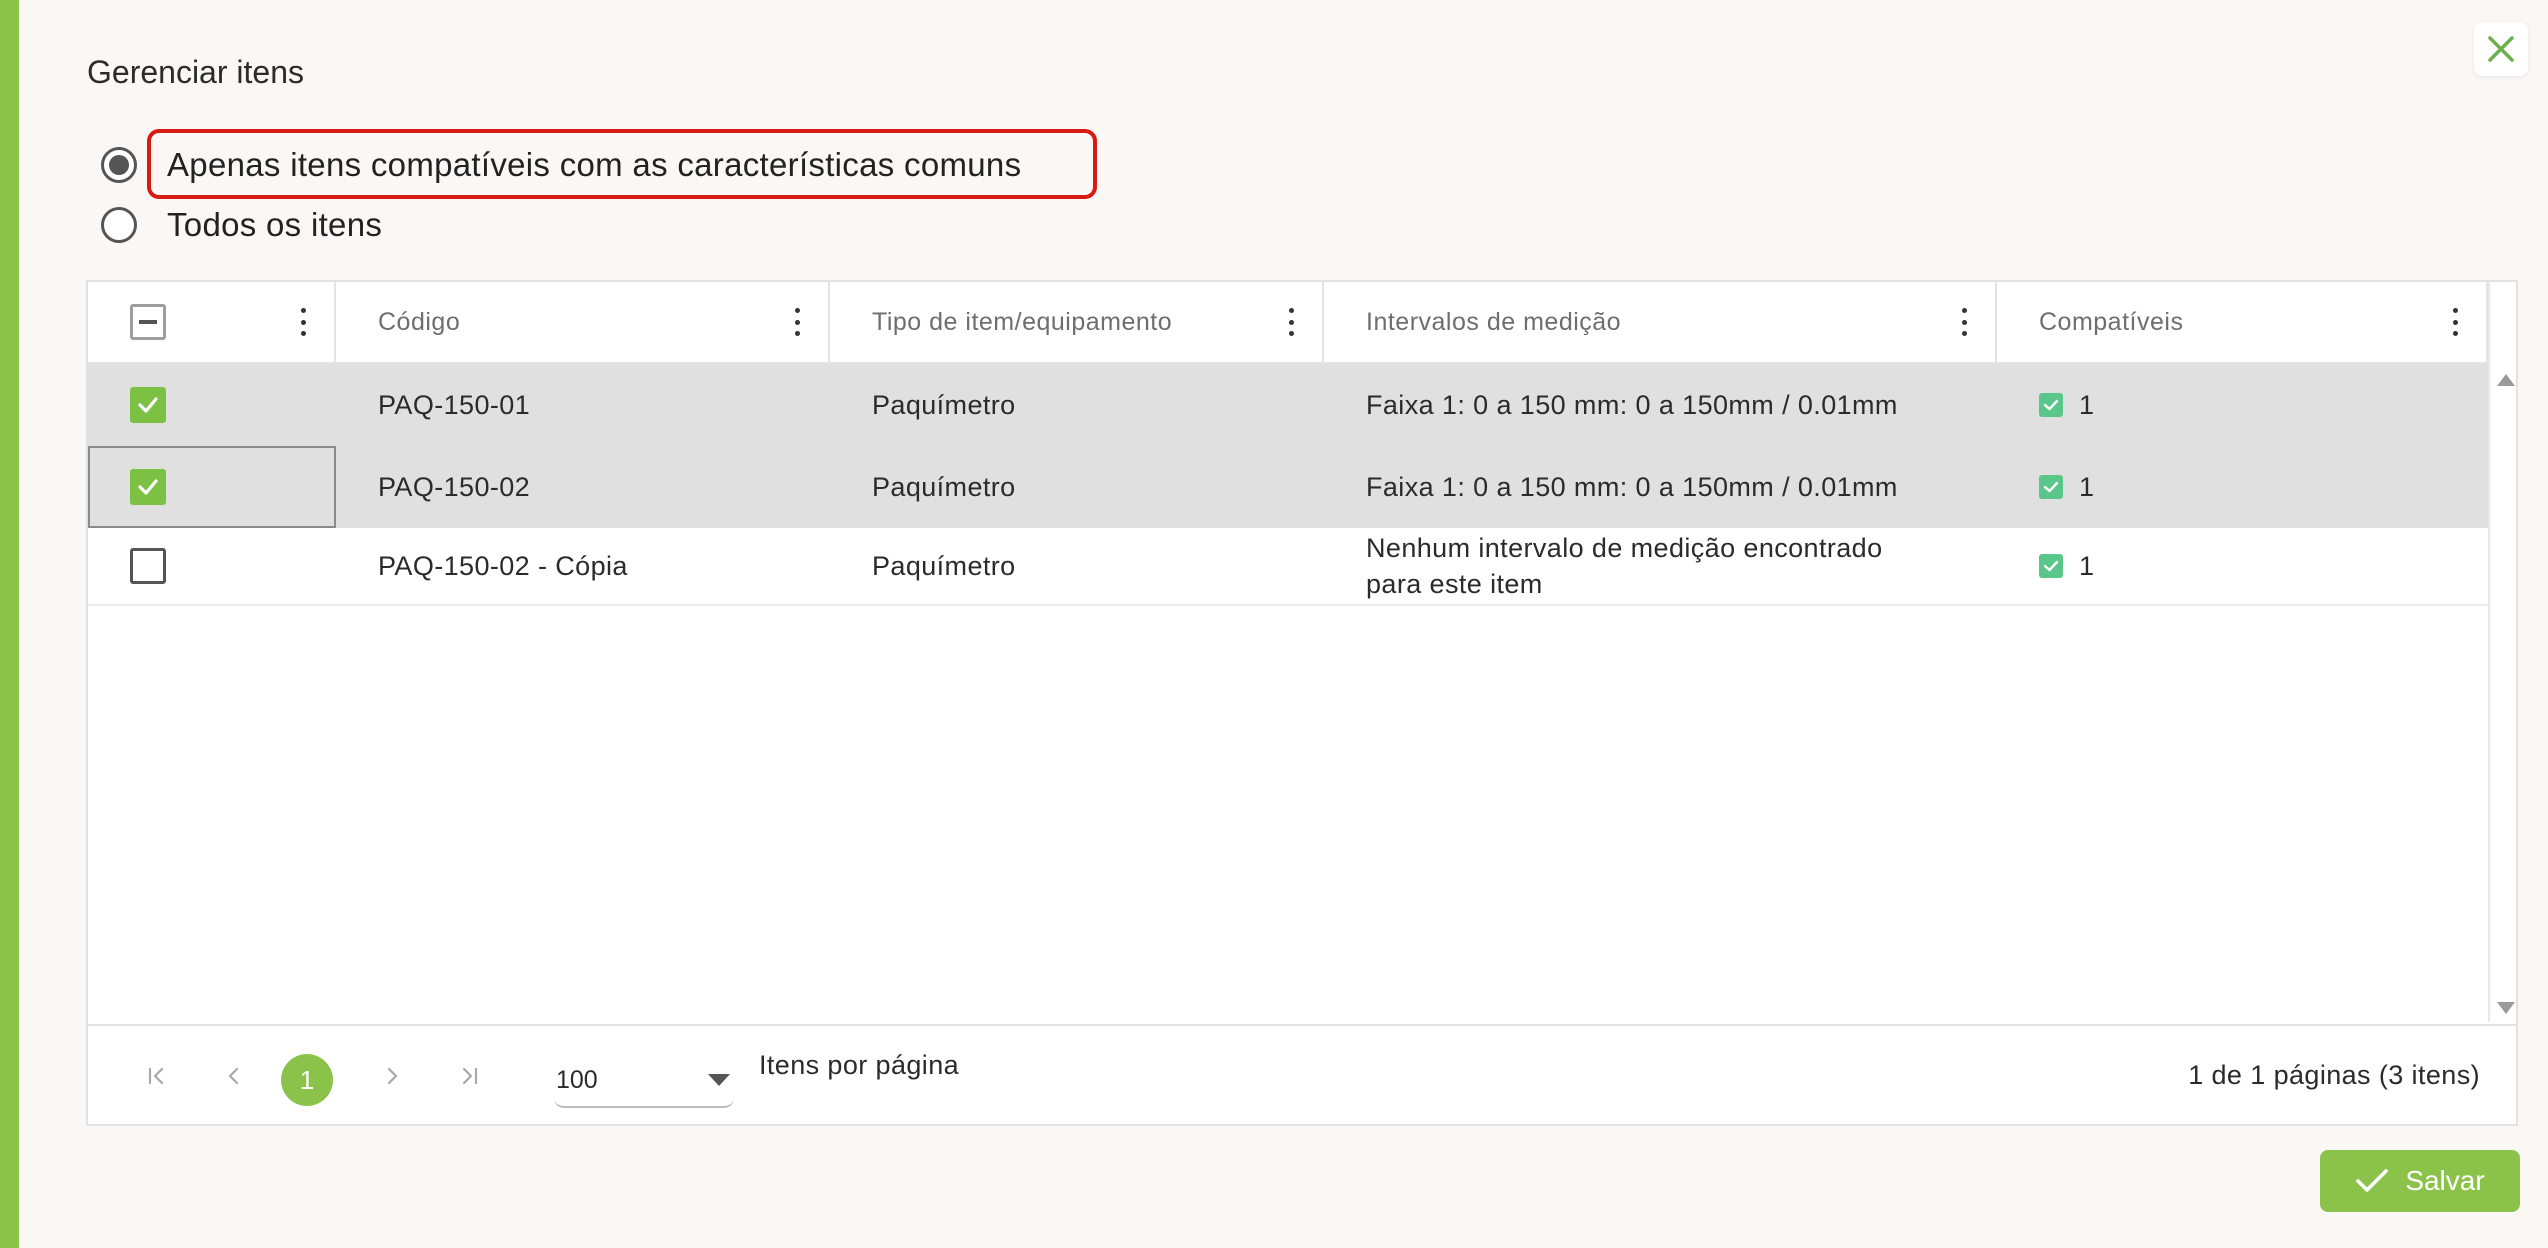  I want to click on header-intervalos-label: Intervalos de medição, so click(1494, 321).